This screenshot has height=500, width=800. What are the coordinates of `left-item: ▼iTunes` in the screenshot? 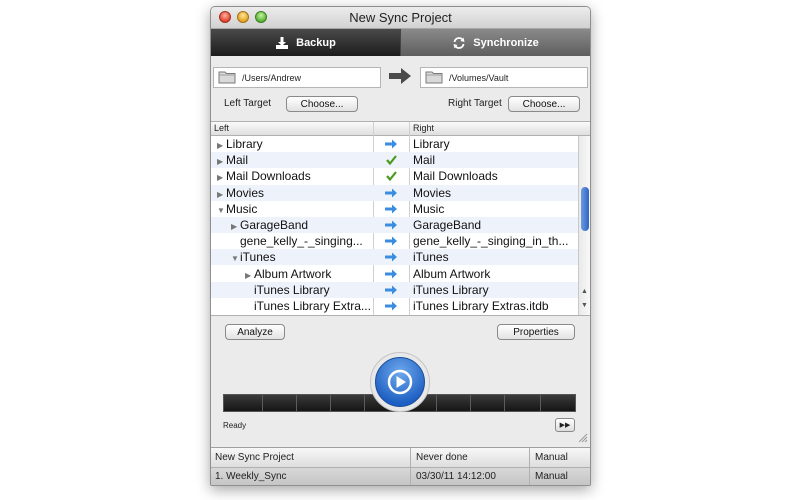 It's located at (253, 257).